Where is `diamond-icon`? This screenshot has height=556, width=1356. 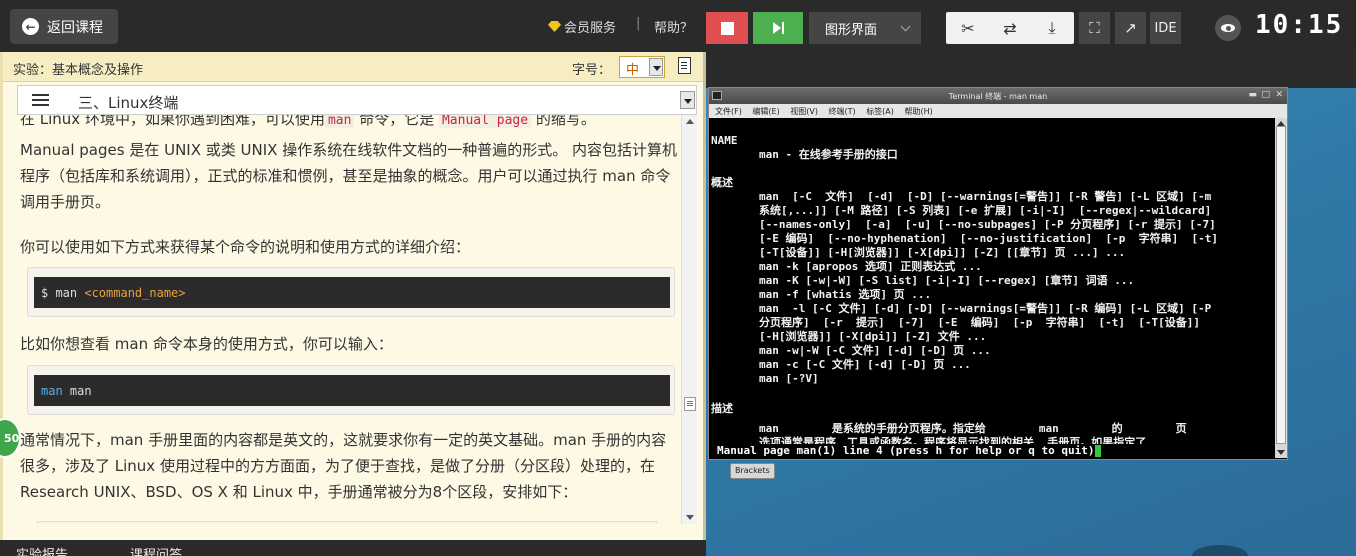 diamond-icon is located at coordinates (554, 26).